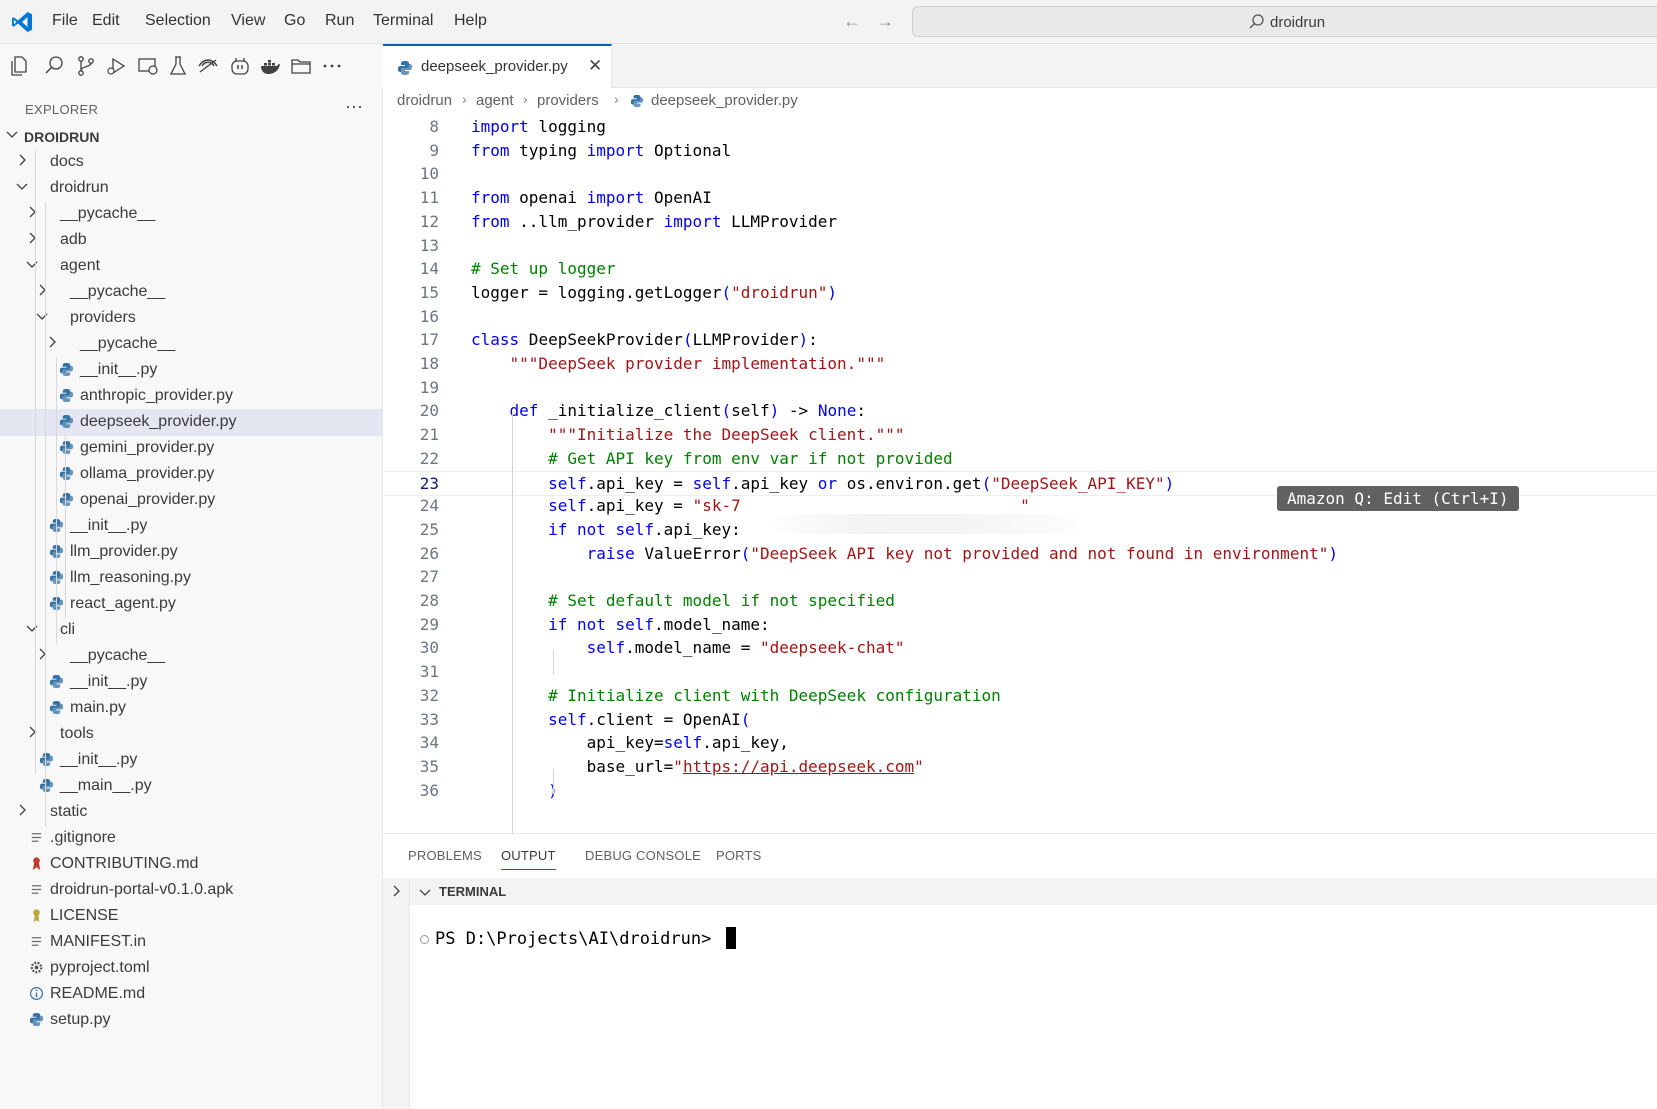  I want to click on breadcrumb-agent: agent, so click(495, 100).